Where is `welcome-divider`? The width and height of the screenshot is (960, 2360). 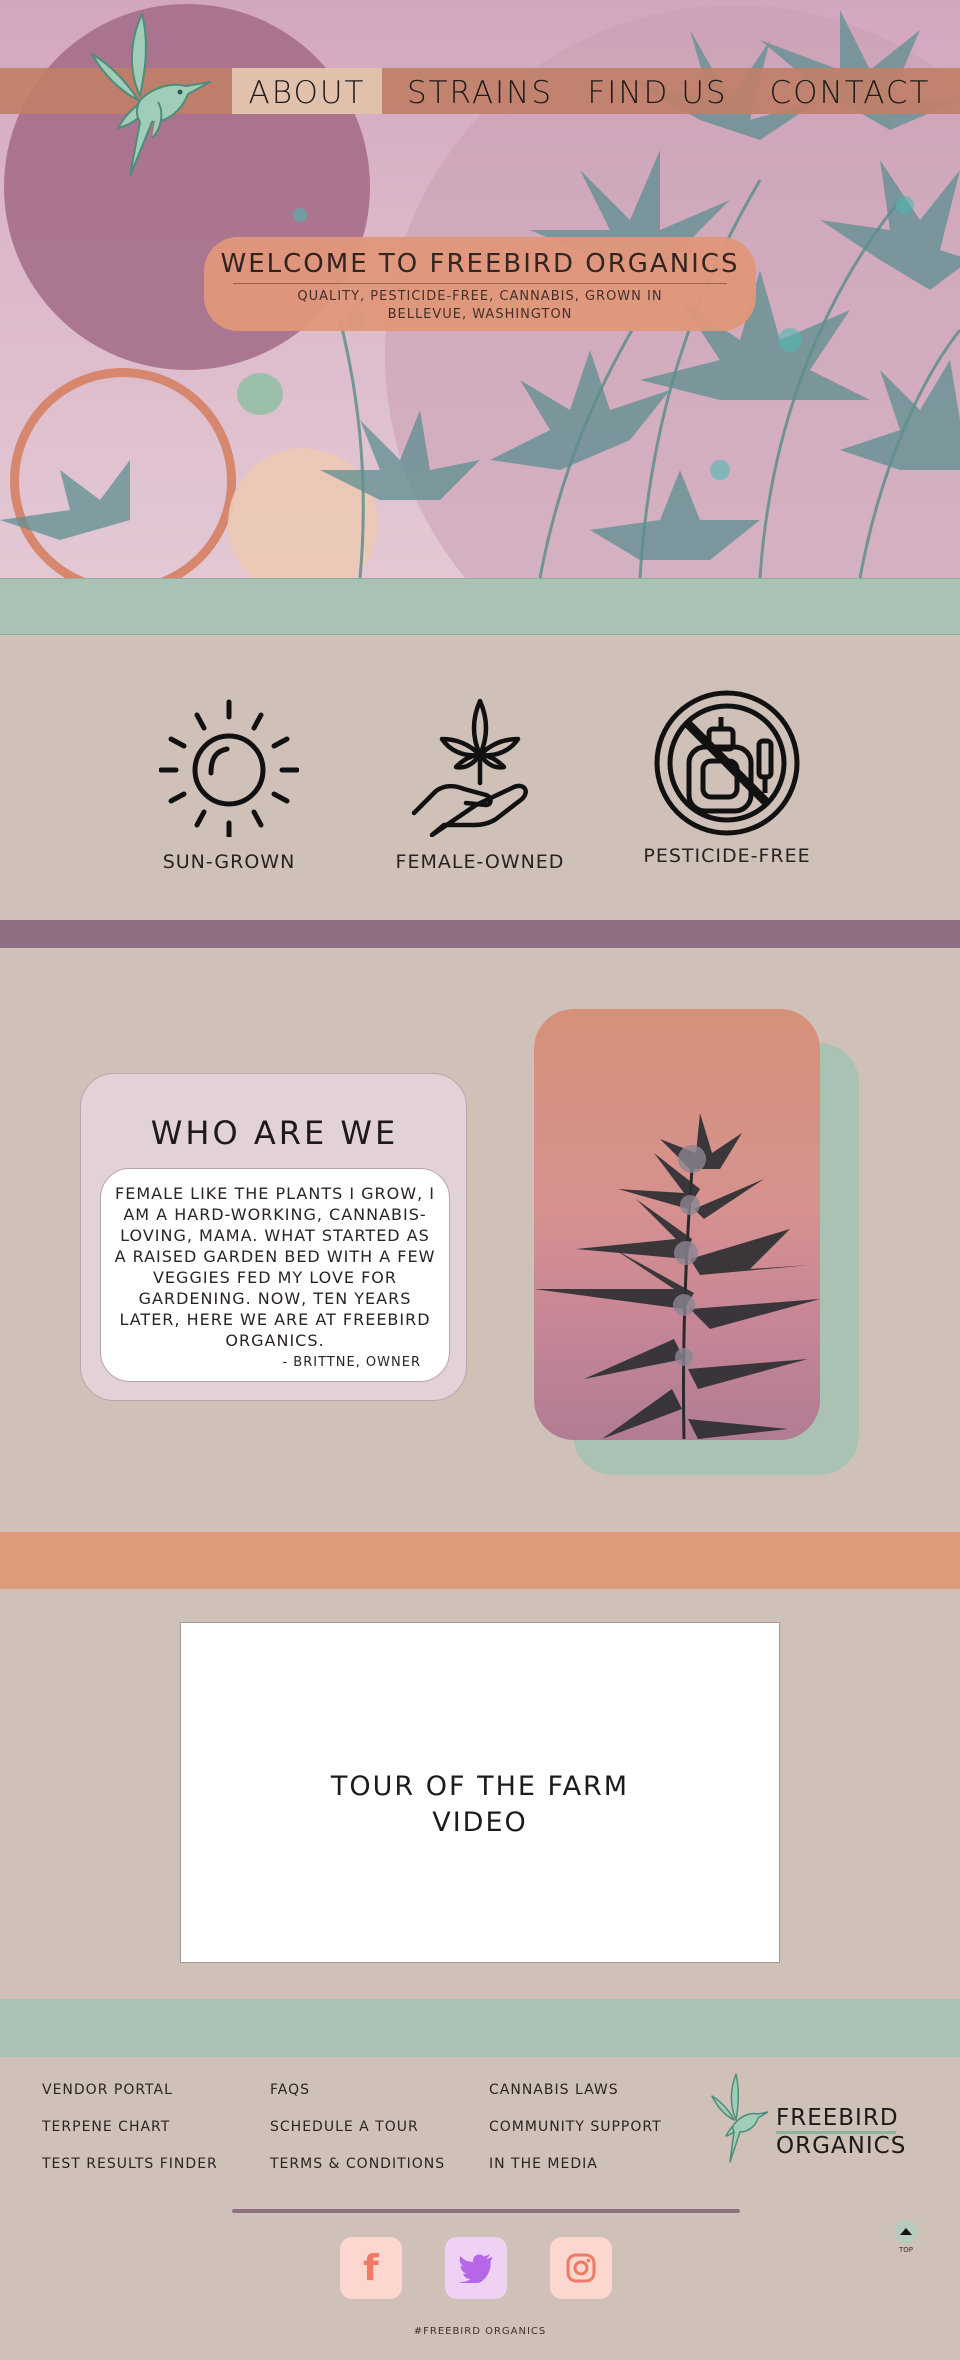
welcome-divider is located at coordinates (480, 283).